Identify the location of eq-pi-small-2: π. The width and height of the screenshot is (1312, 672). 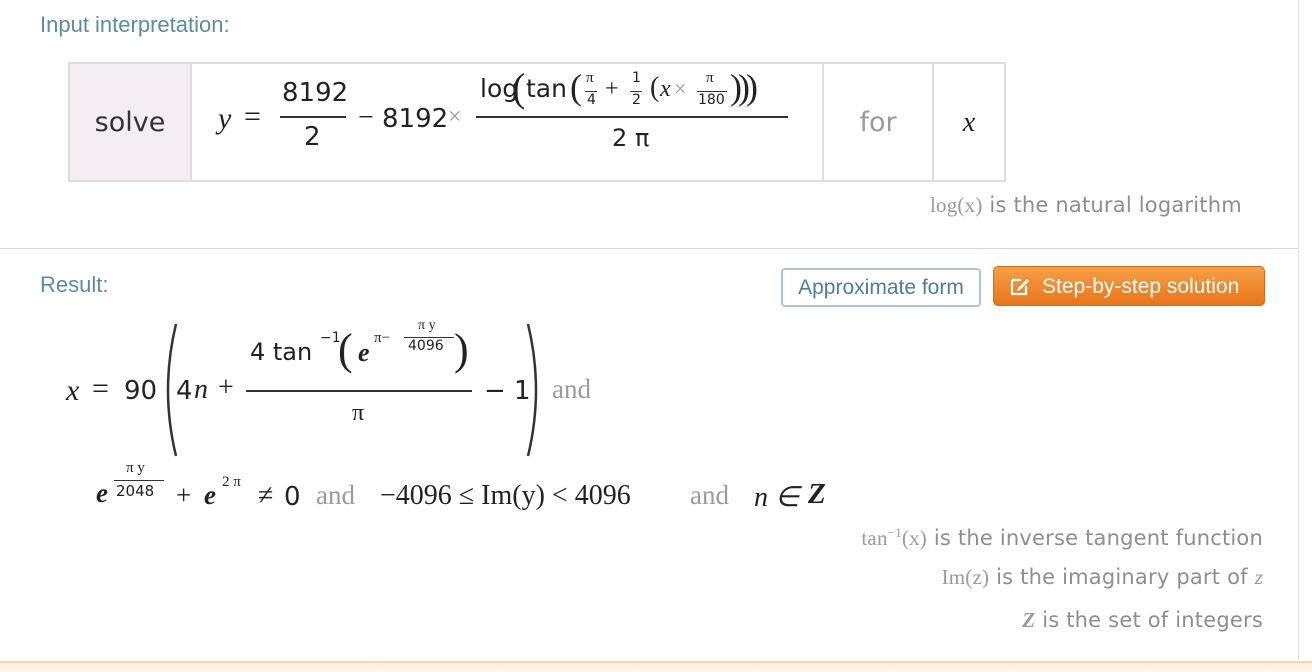
(710, 78).